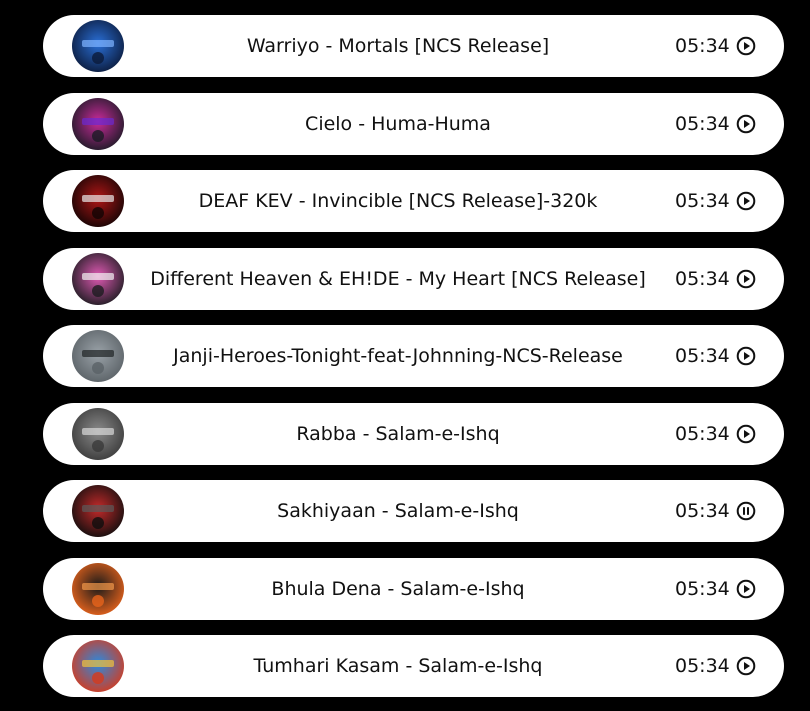 The image size is (810, 711). Describe the element at coordinates (398, 511) in the screenshot. I see `song-title: Sakhiyaan - Salam-e-Ishq` at that location.